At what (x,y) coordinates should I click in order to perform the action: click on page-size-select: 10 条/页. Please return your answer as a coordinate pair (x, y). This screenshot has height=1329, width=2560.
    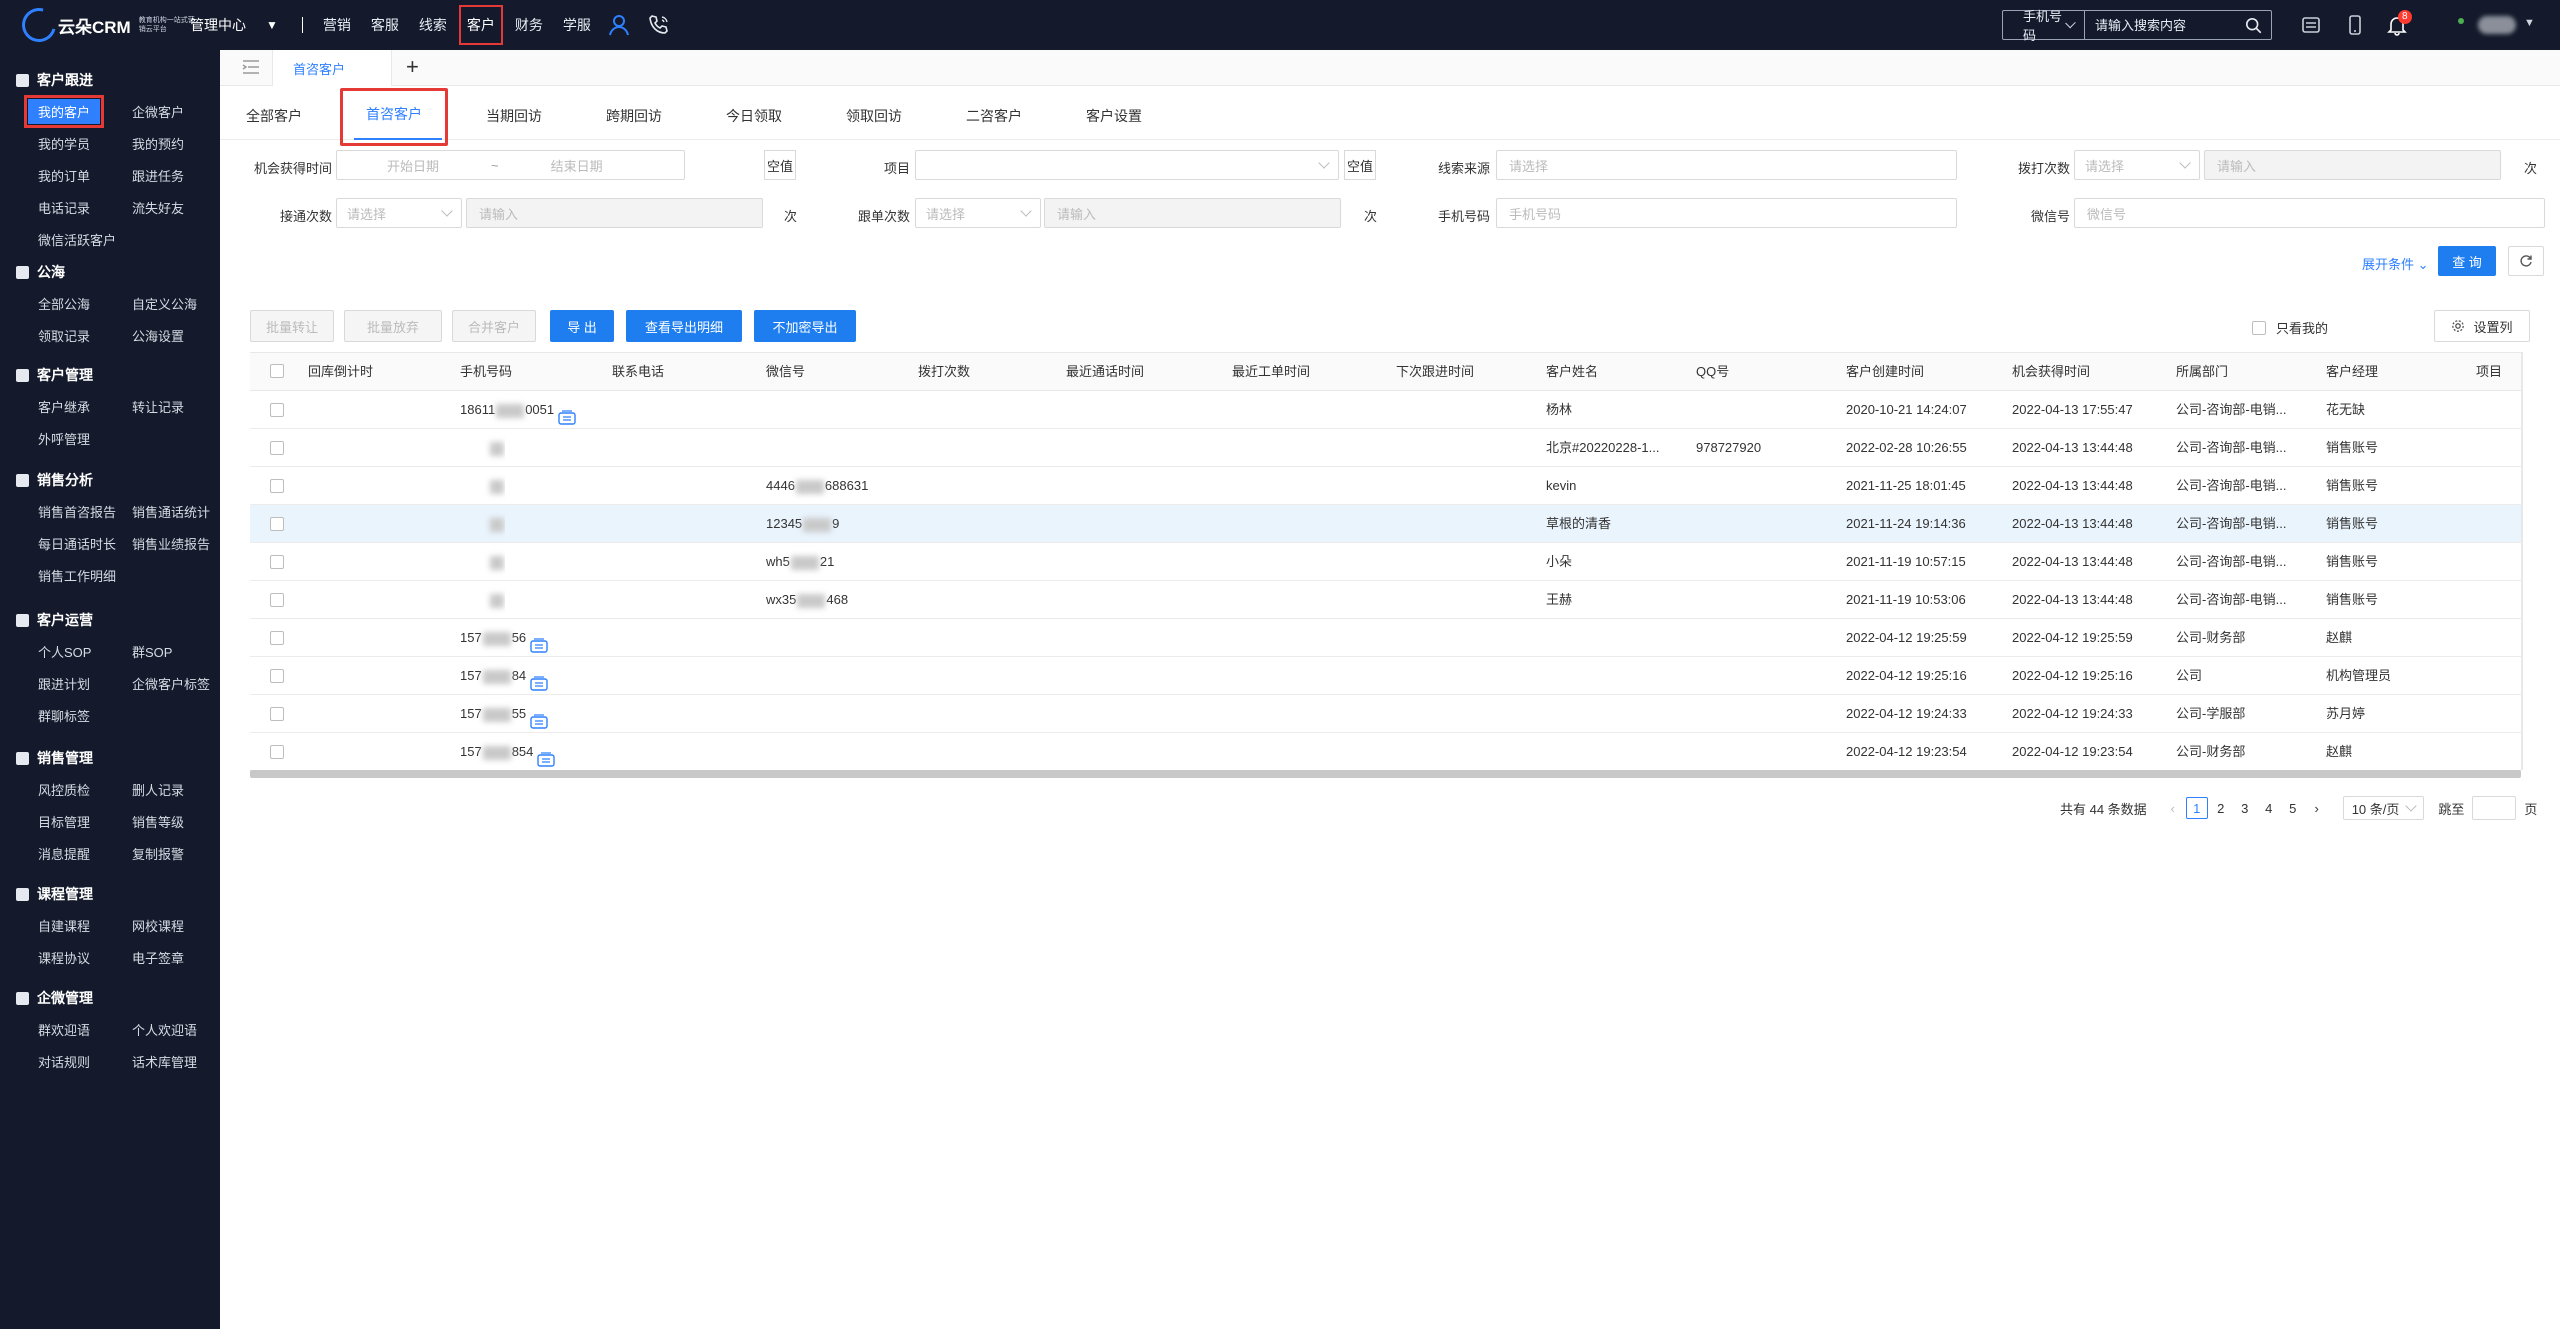
    Looking at the image, I should click on (2383, 808).